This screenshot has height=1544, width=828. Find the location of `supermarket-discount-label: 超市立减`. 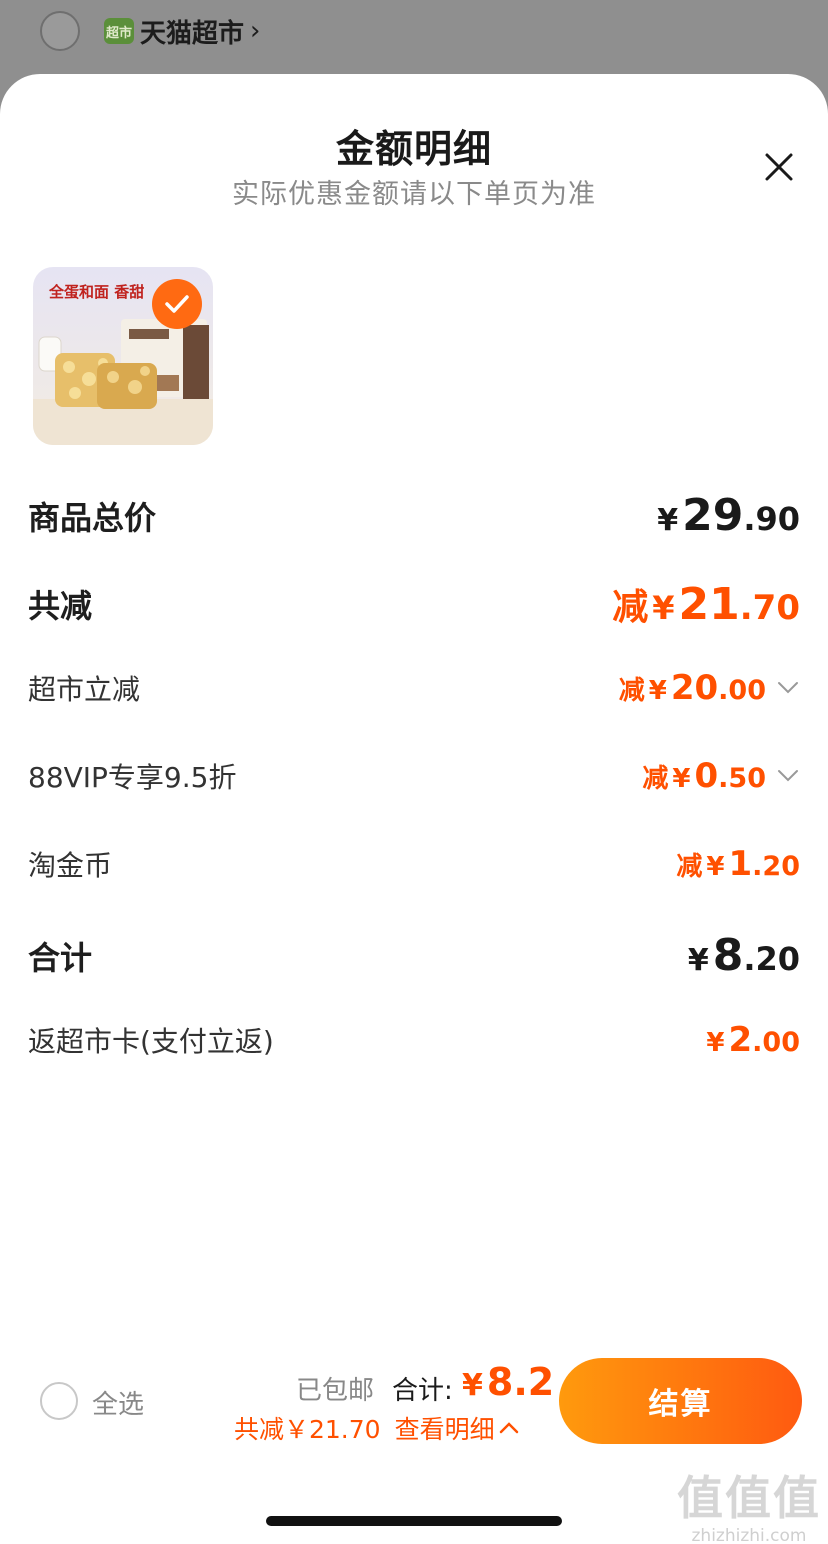

supermarket-discount-label: 超市立减 is located at coordinates (84, 689).